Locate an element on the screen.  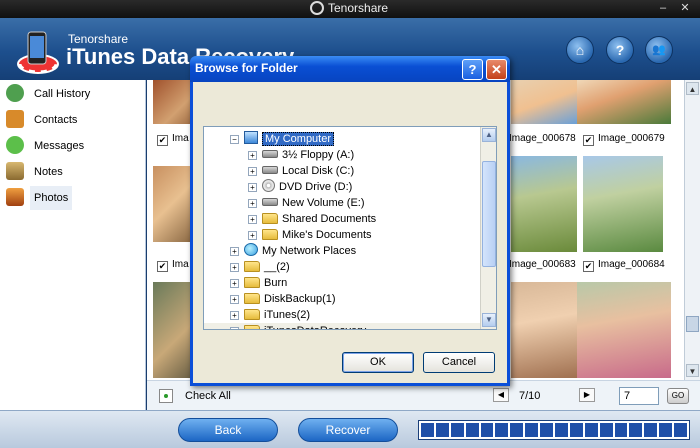
help-icon: ? is located at coordinates (620, 50).